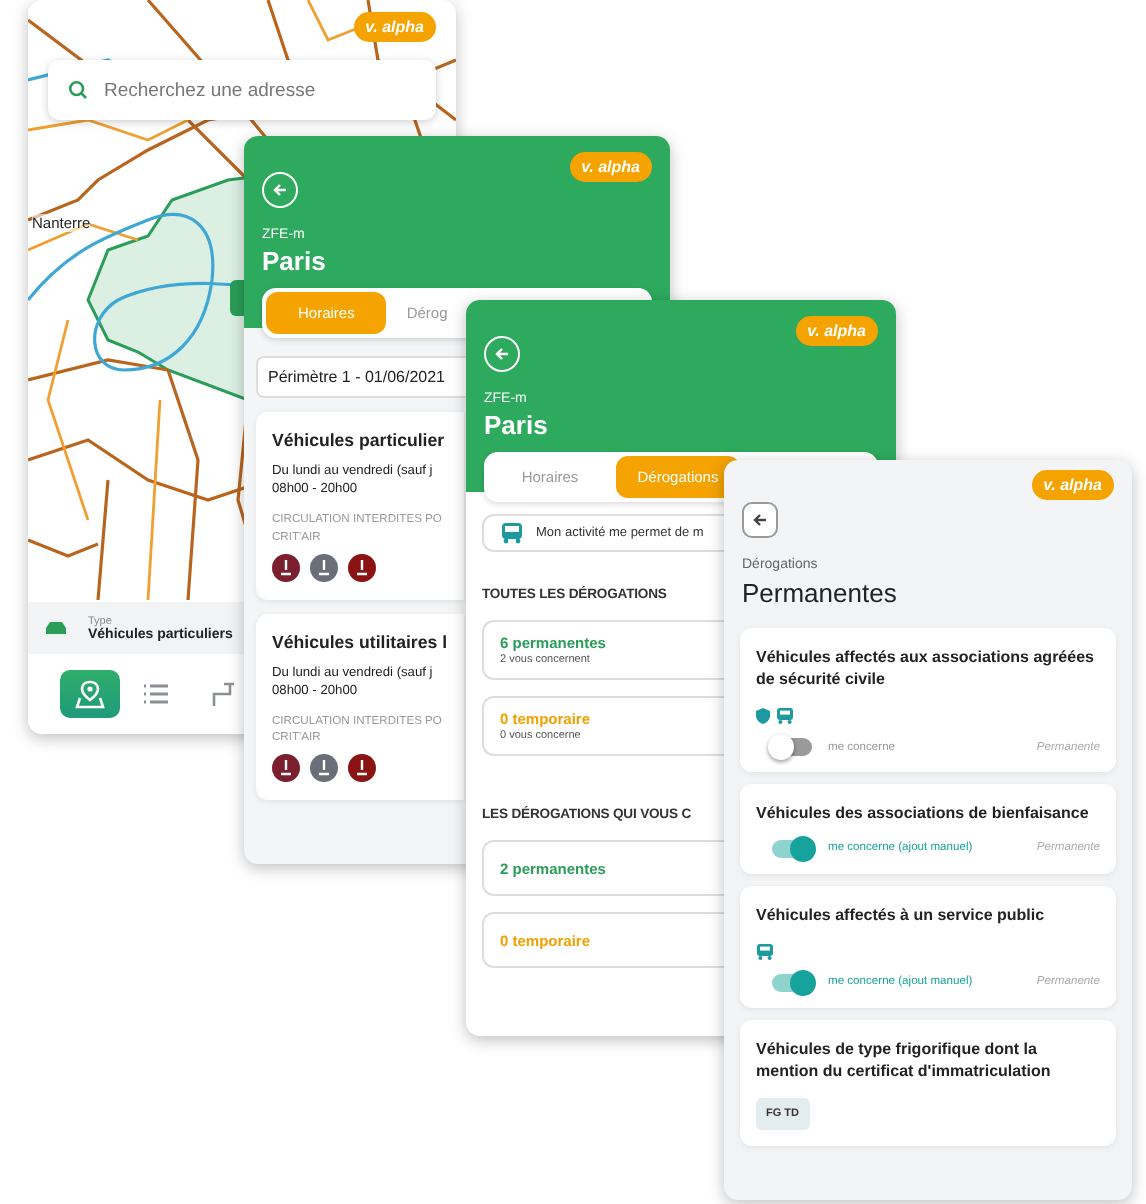  I want to click on card-title: Véhicules des associations de bienfaisance, so click(922, 814).